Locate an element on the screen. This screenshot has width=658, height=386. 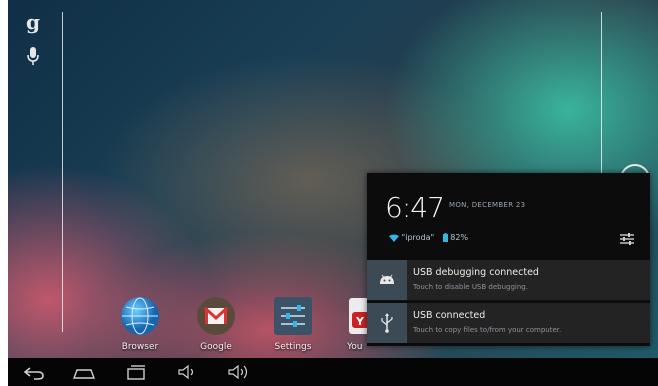
app-browser: Browser is located at coordinates (140, 324).